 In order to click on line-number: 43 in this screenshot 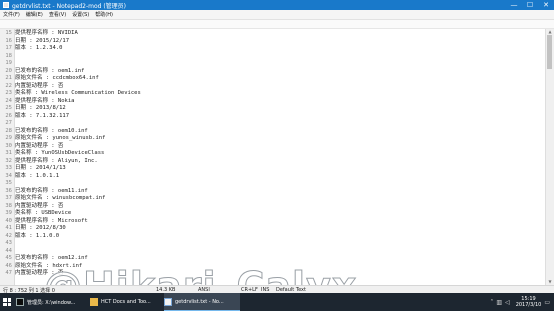, I will do `click(8, 243)`.